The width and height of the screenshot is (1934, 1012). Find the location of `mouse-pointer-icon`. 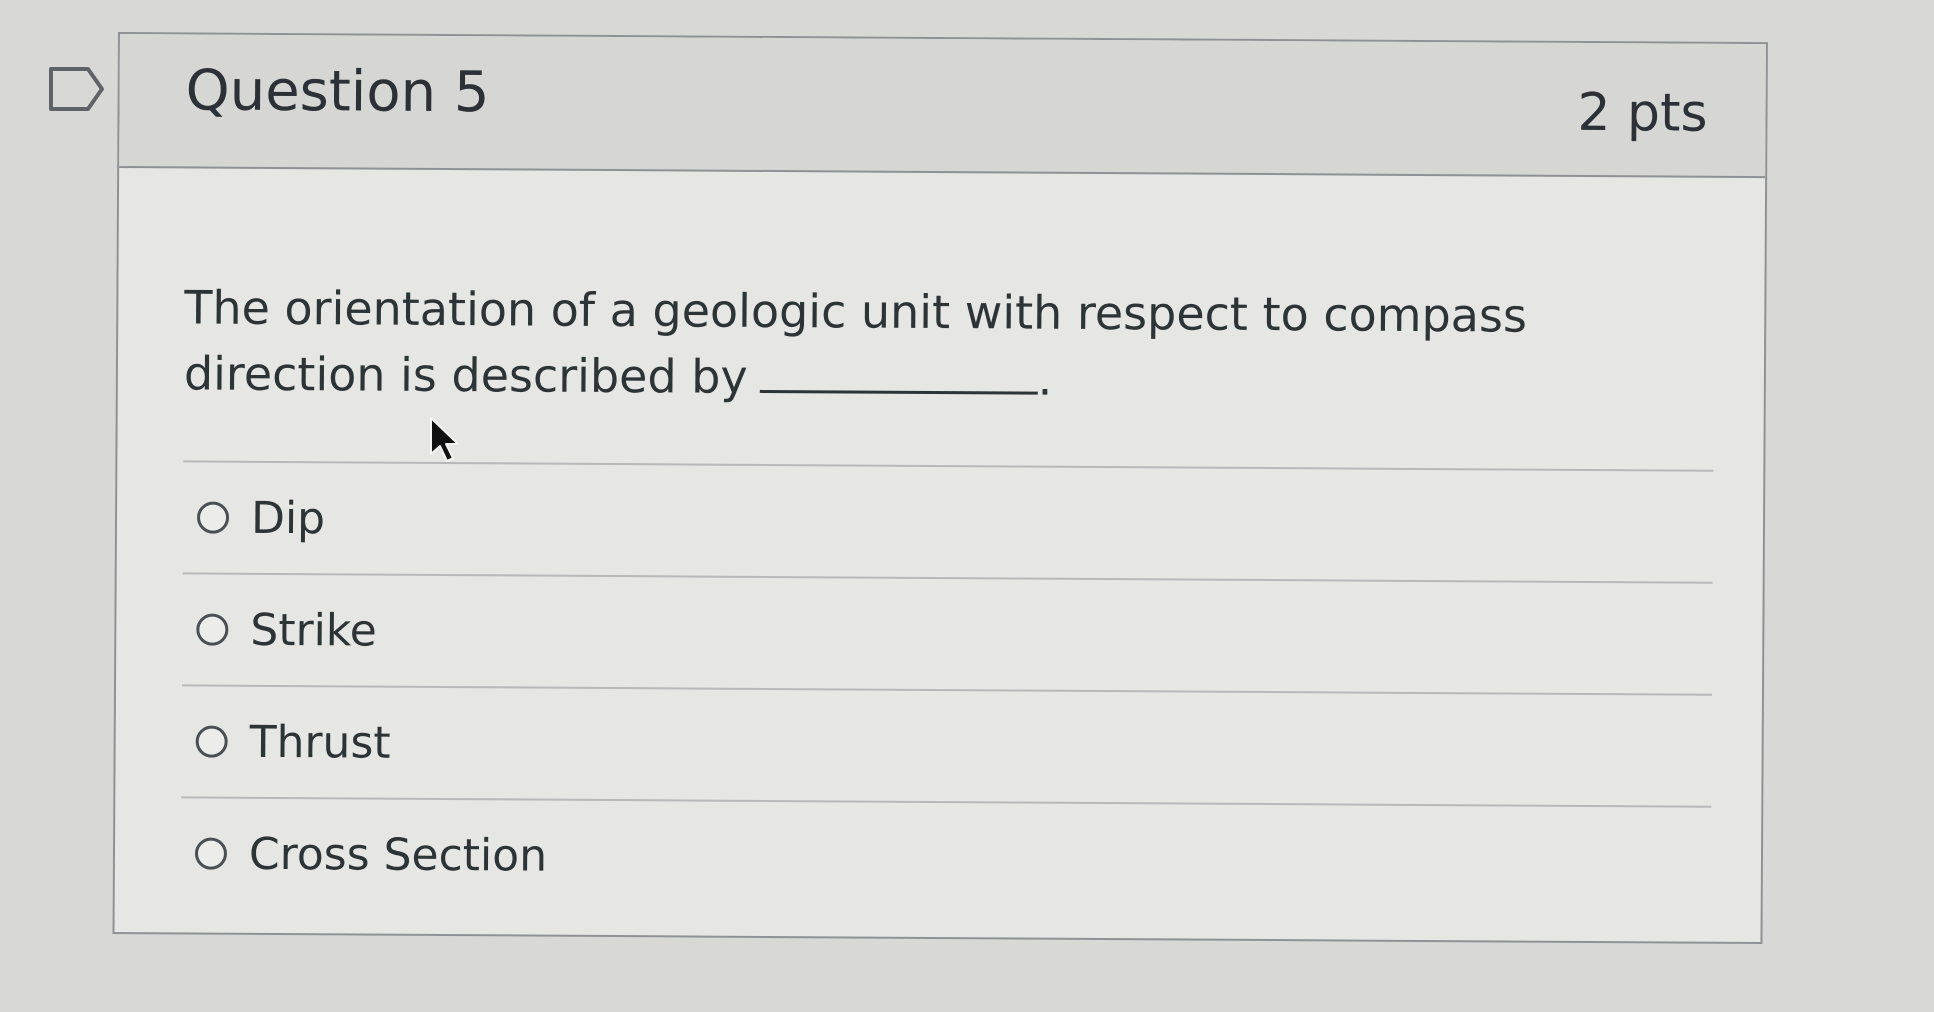

mouse-pointer-icon is located at coordinates (446, 440).